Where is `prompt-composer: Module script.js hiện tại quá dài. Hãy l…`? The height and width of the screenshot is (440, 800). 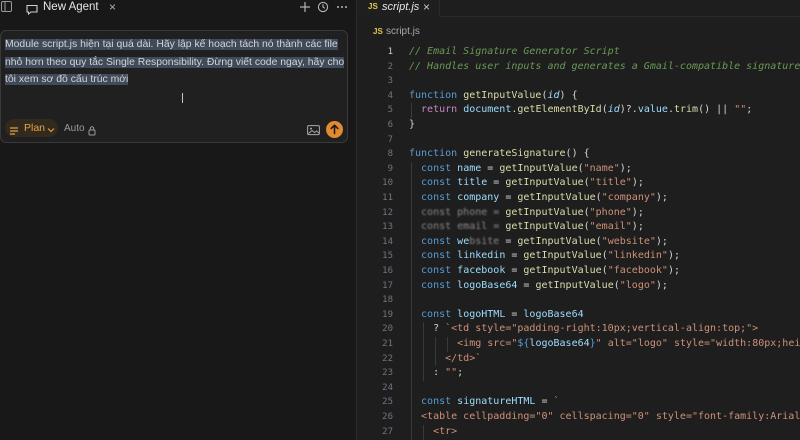 prompt-composer: Module script.js hiện tại quá dài. Hãy l… is located at coordinates (174, 86).